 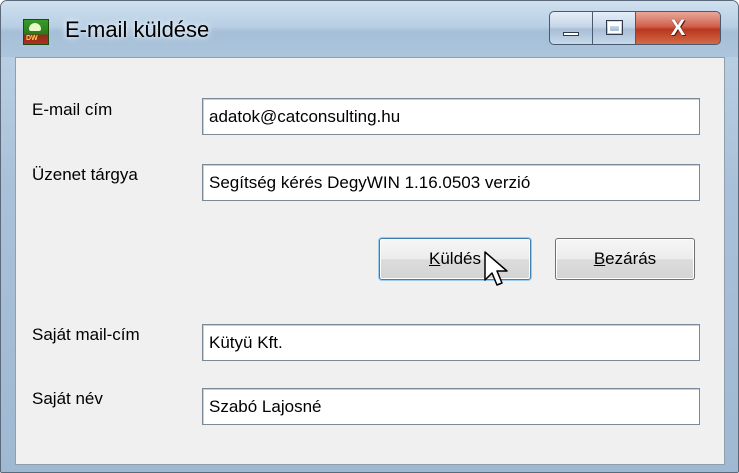 What do you see at coordinates (67, 398) in the screenshot?
I see `own-name-label: Saját név` at bounding box center [67, 398].